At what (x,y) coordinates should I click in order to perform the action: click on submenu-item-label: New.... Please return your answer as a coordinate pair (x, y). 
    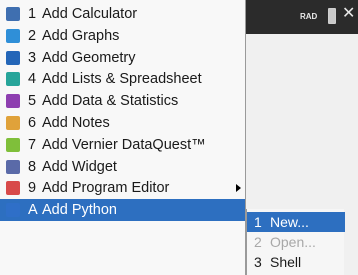
    Looking at the image, I should click on (289, 222).